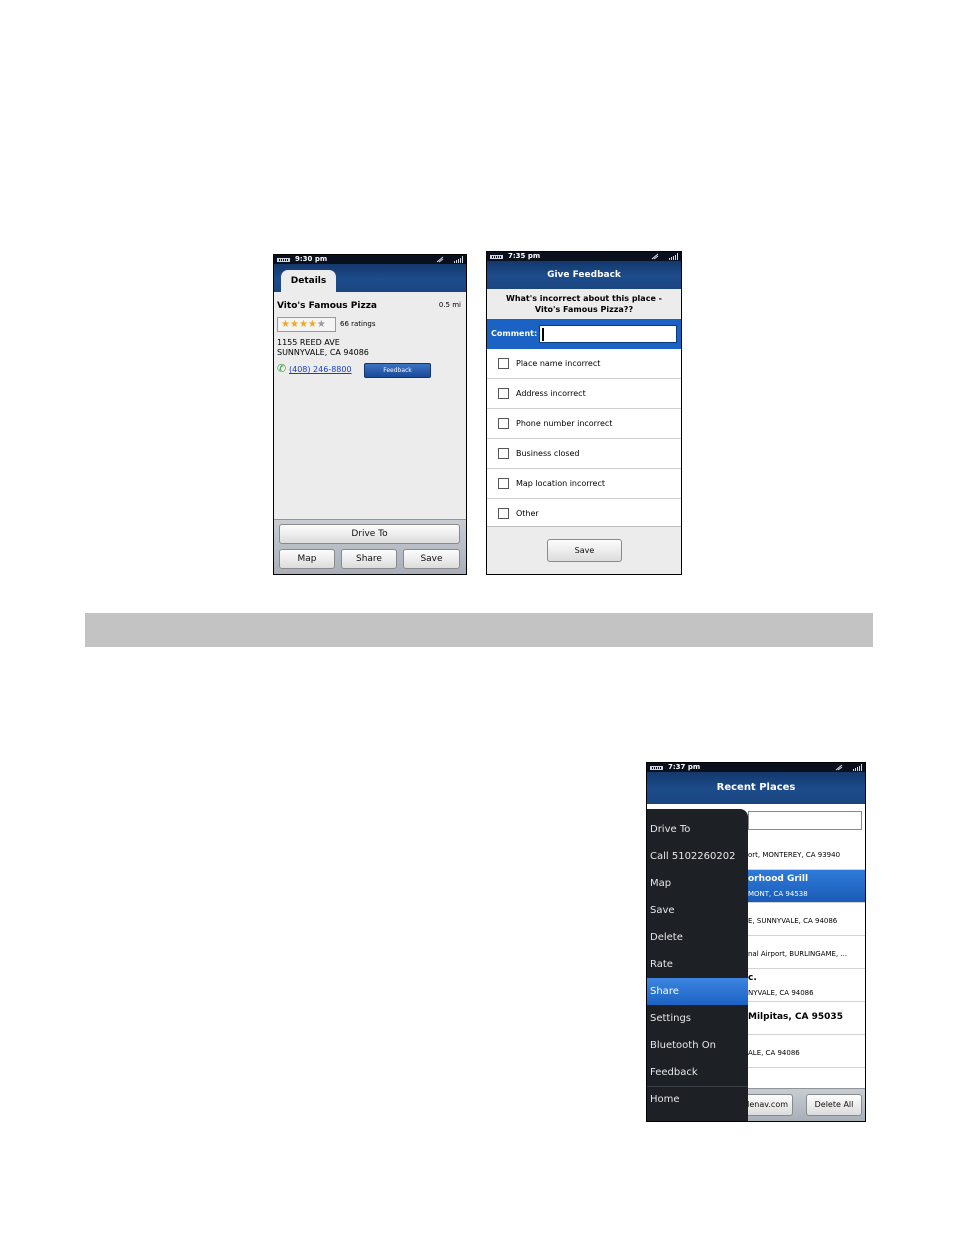  Describe the element at coordinates (514, 333) in the screenshot. I see `comment-label: Comment:` at that location.